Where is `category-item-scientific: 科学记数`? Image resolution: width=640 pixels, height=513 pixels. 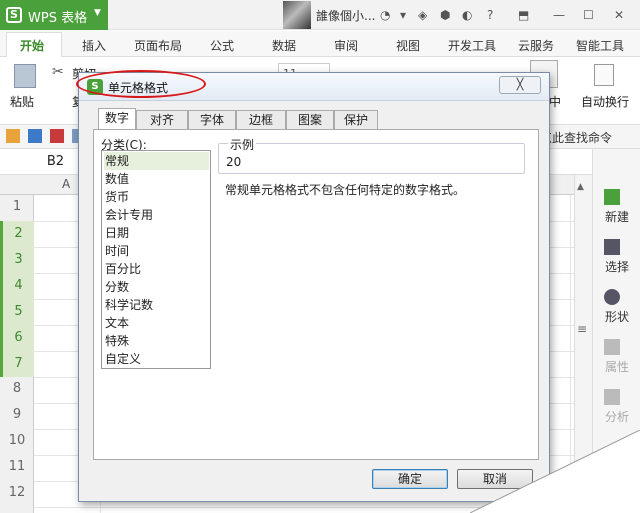 category-item-scientific: 科学记数 is located at coordinates (156, 305).